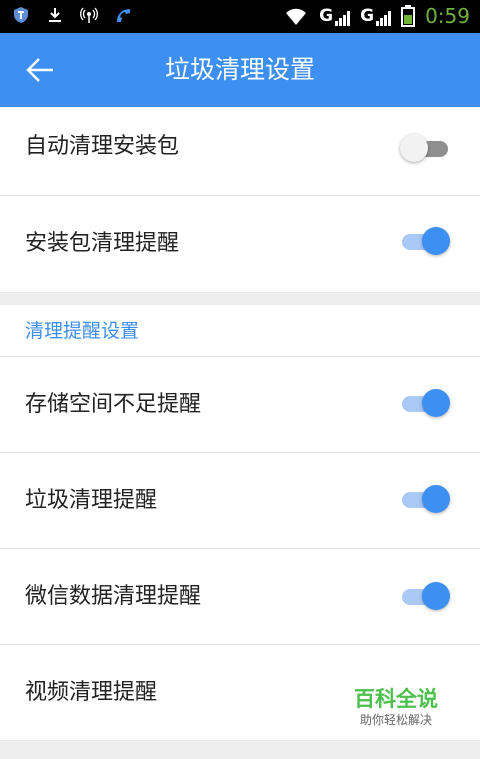 This screenshot has width=480, height=759. I want to click on wechat-reminder-toggle, so click(426, 596).